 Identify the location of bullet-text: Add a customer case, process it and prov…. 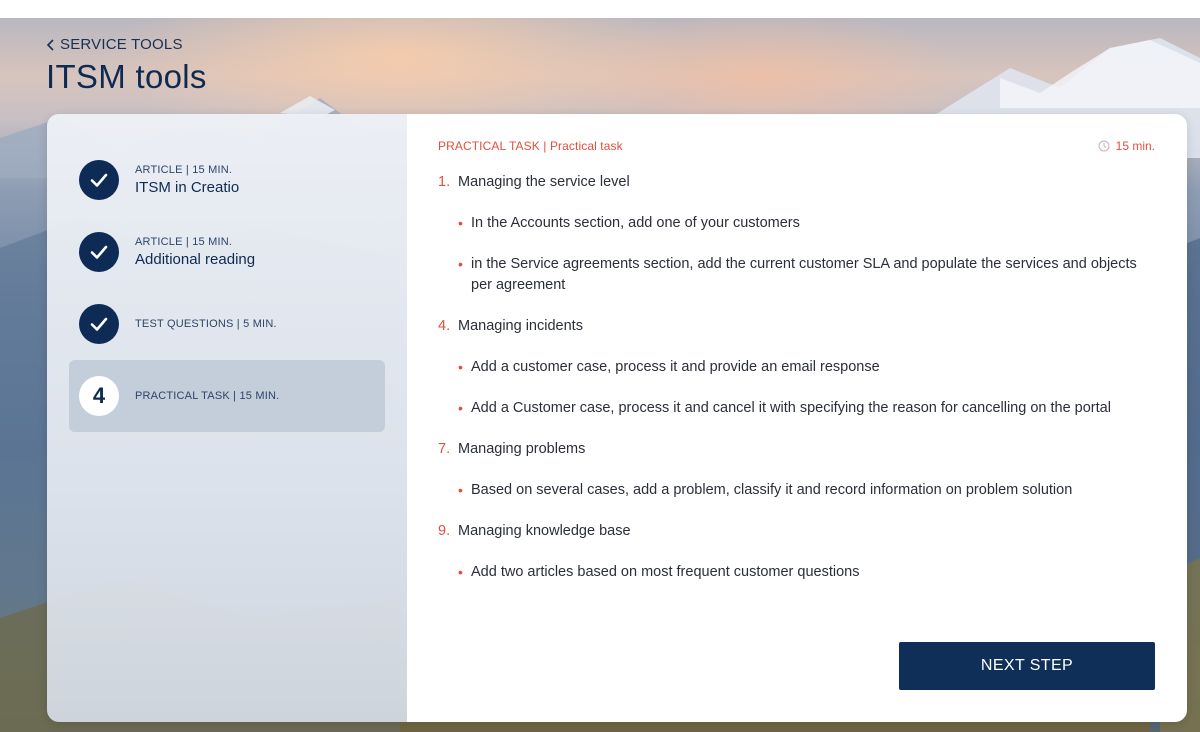
(675, 367).